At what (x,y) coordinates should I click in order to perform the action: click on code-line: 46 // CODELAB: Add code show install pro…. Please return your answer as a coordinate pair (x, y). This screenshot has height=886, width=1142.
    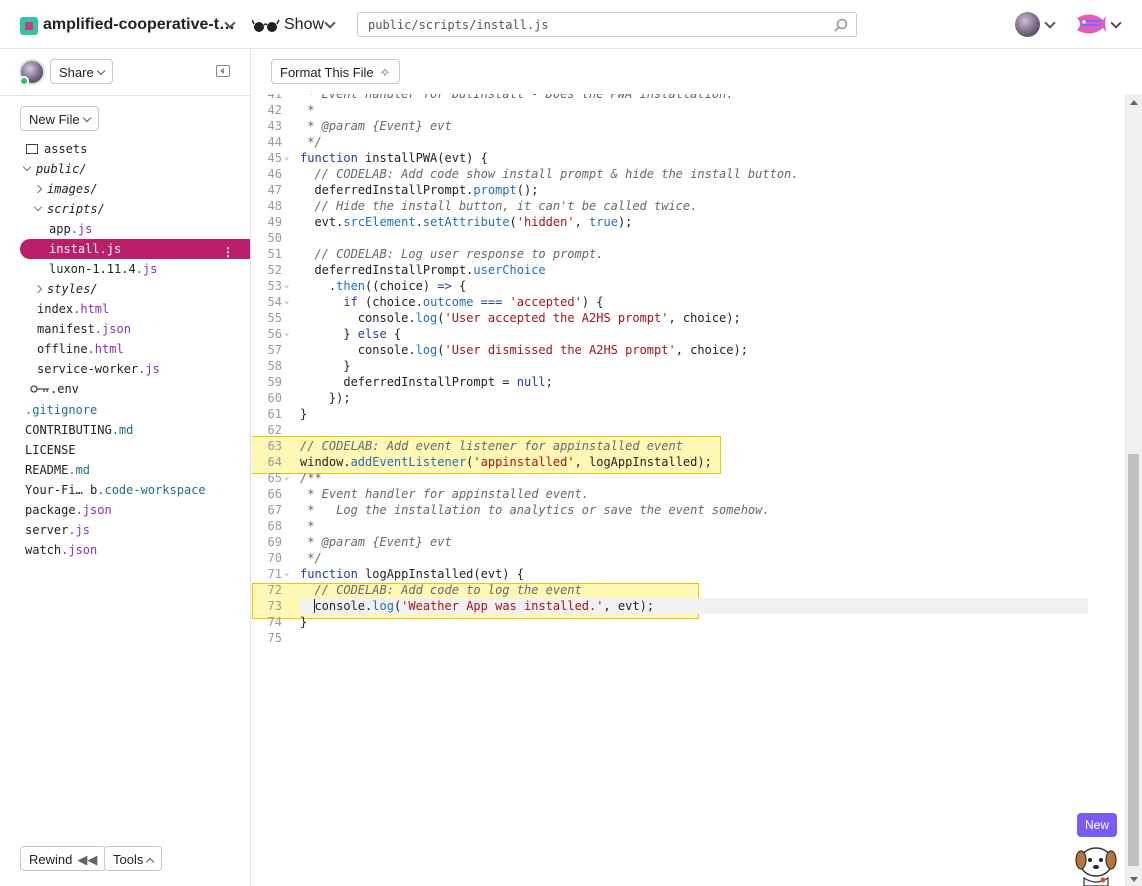
    Looking at the image, I should click on (688, 174).